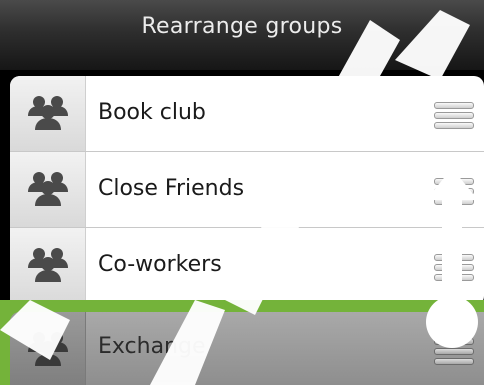 Image resolution: width=484 pixels, height=385 pixels. Describe the element at coordinates (160, 264) in the screenshot. I see `group-name: Co-workers` at that location.